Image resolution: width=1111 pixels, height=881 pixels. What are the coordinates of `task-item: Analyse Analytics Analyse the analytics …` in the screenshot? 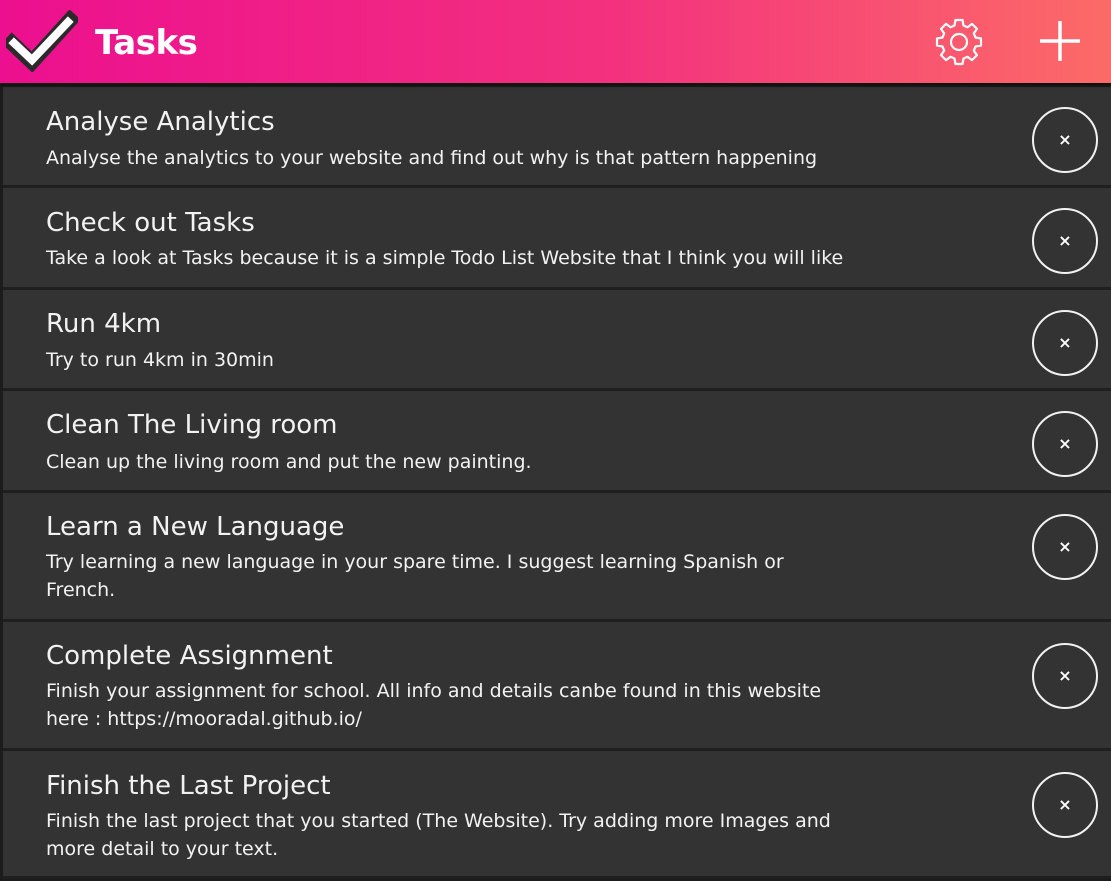 It's located at (557, 137).